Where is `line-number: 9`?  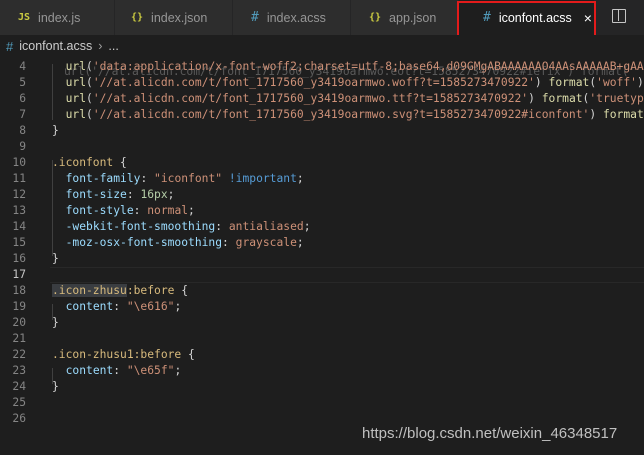
line-number: 9 is located at coordinates (22, 146).